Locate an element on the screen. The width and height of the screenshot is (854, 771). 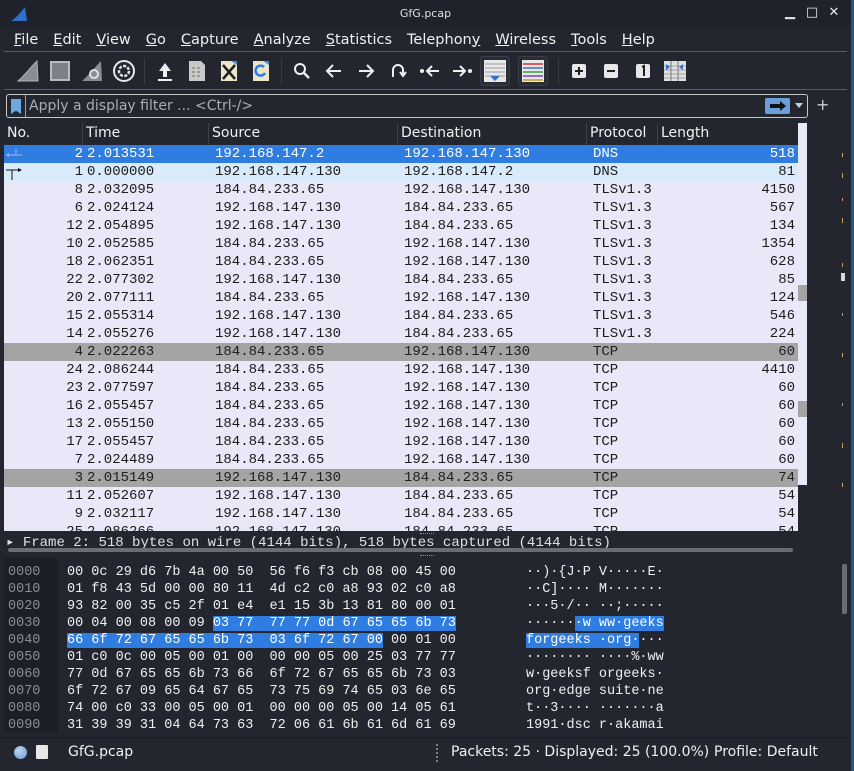
column-header-source: Source is located at coordinates (303, 134).